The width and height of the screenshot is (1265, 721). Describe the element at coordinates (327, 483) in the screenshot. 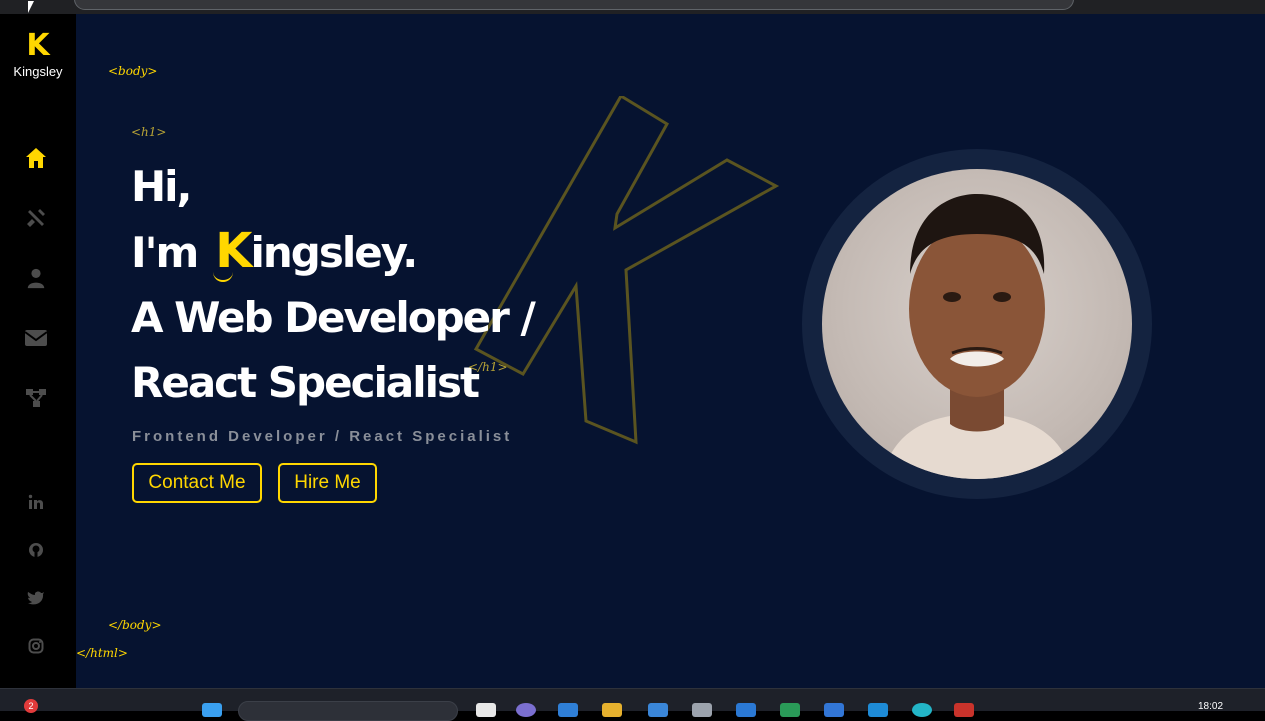

I see `hire-me-button: Hire Me` at that location.